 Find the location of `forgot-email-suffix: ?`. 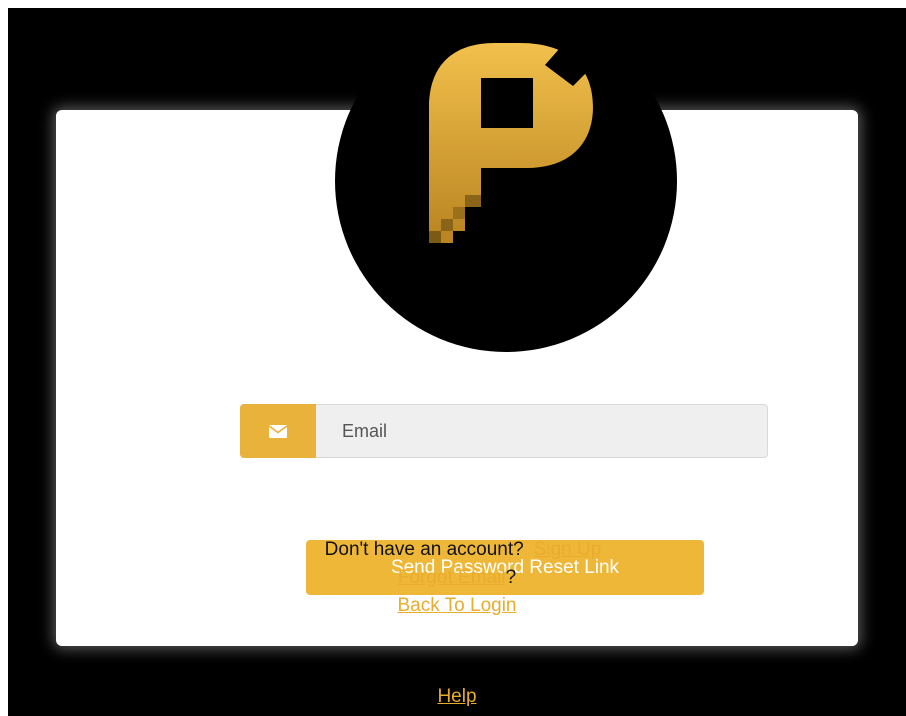

forgot-email-suffix: ? is located at coordinates (511, 577).